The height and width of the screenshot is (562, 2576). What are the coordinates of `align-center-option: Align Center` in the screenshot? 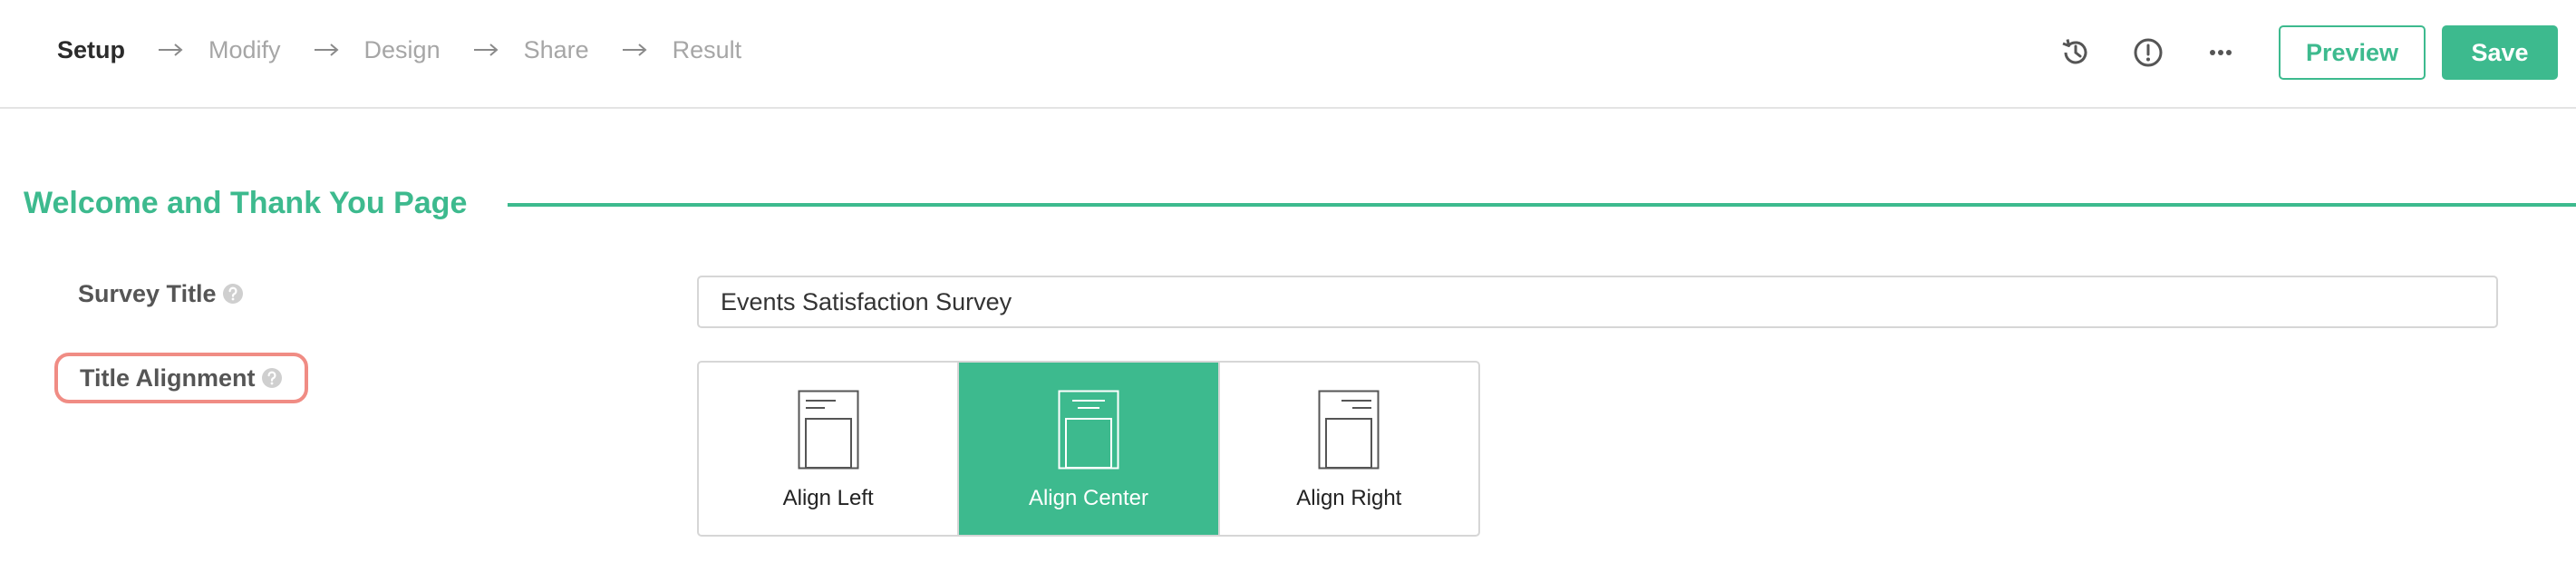 It's located at (1087, 449).